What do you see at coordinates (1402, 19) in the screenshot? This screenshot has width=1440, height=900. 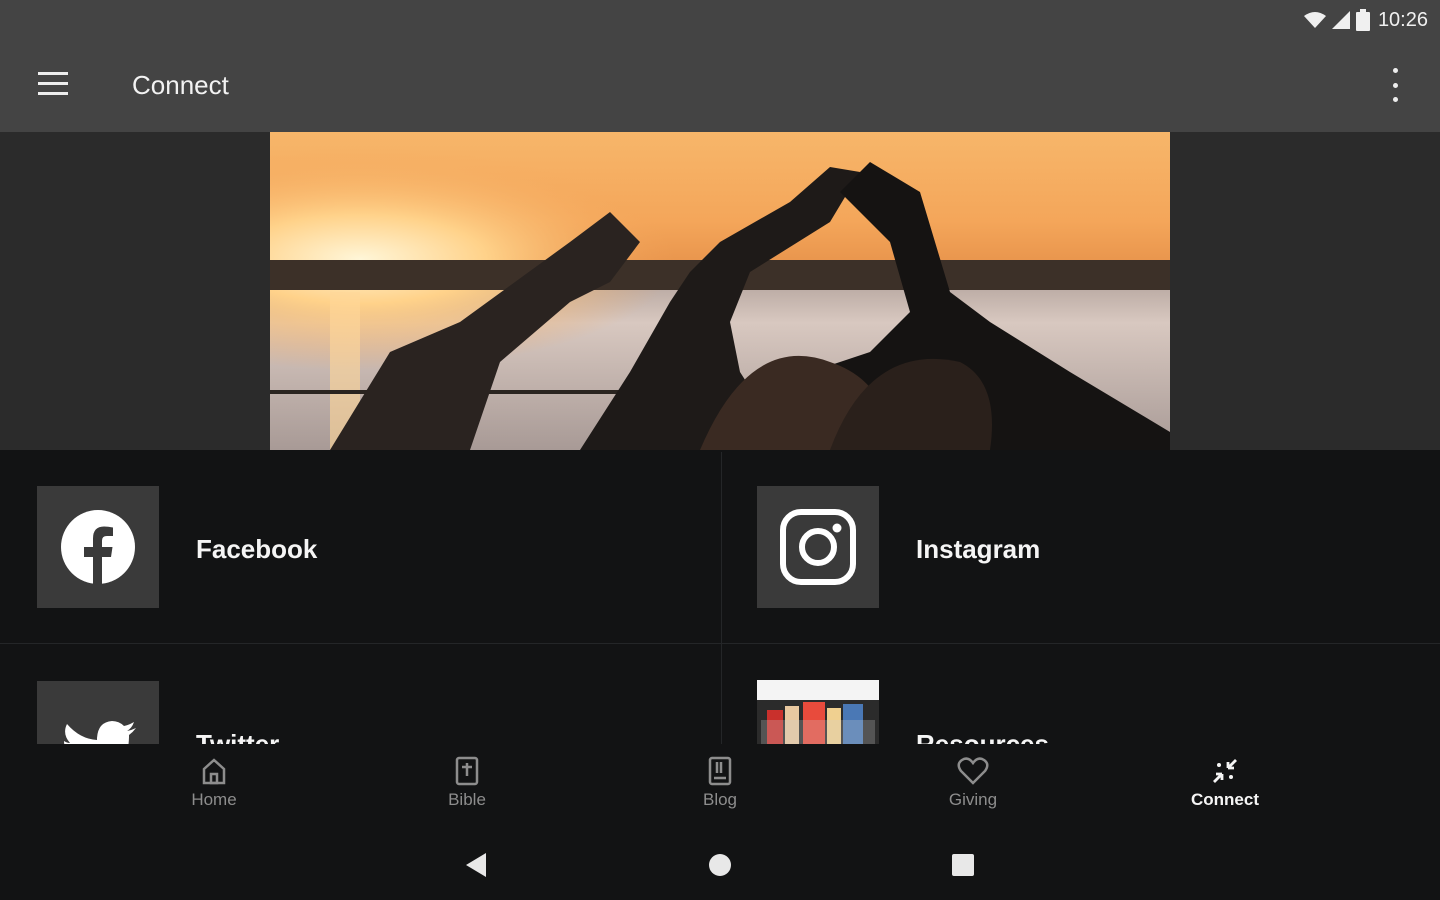 I see `status-time: 10:26` at bounding box center [1402, 19].